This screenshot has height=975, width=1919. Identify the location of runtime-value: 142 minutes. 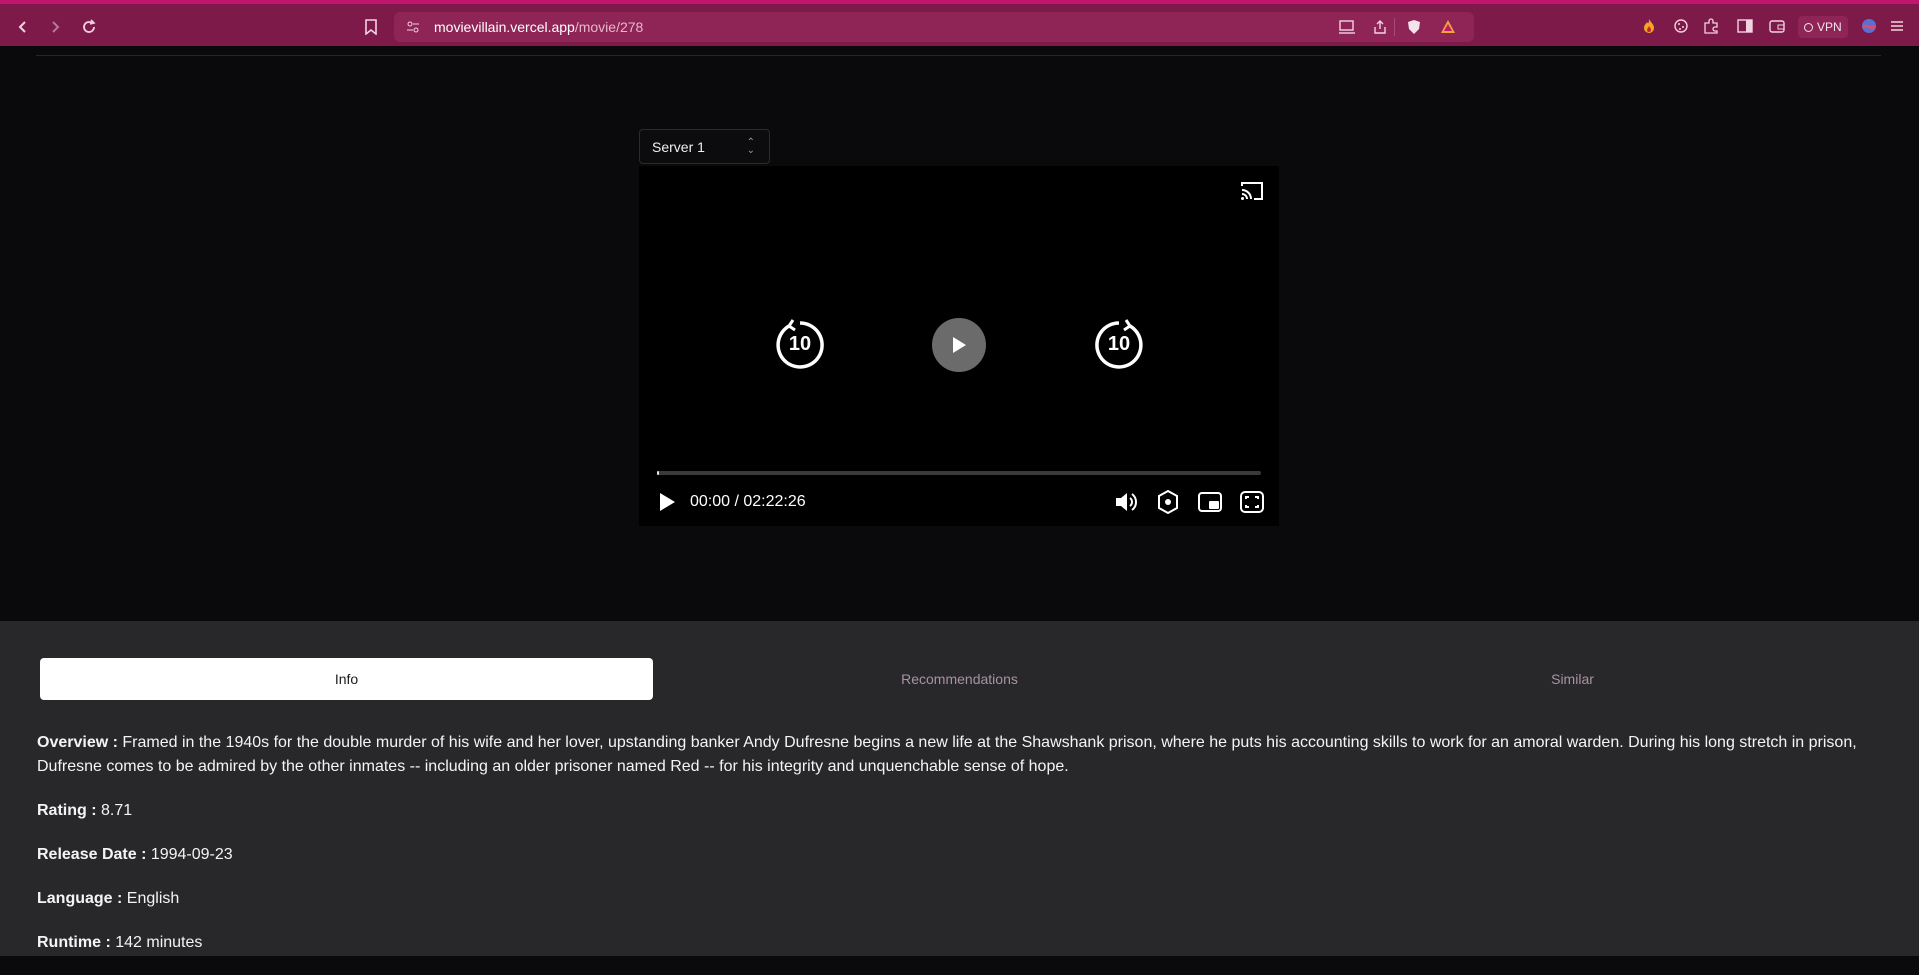
(156, 942).